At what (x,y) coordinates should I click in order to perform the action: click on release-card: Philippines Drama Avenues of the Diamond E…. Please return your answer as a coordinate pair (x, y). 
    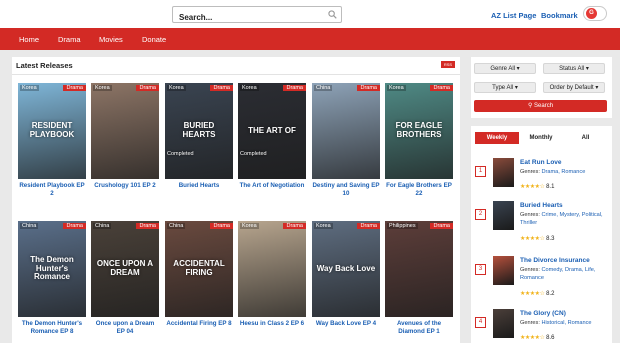
    Looking at the image, I should click on (419, 279).